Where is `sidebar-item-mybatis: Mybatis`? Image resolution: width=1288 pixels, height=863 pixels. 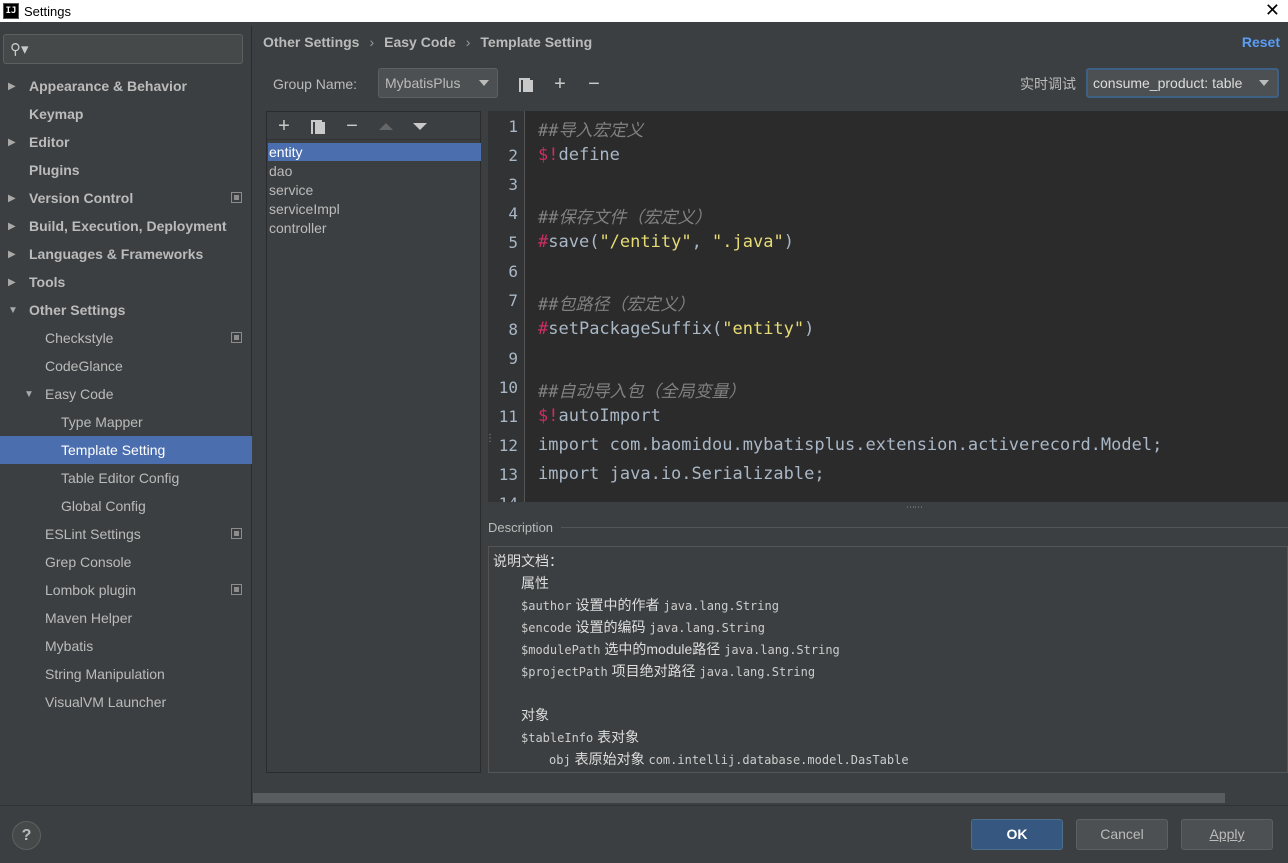
sidebar-item-mybatis: Mybatis is located at coordinates (126, 646).